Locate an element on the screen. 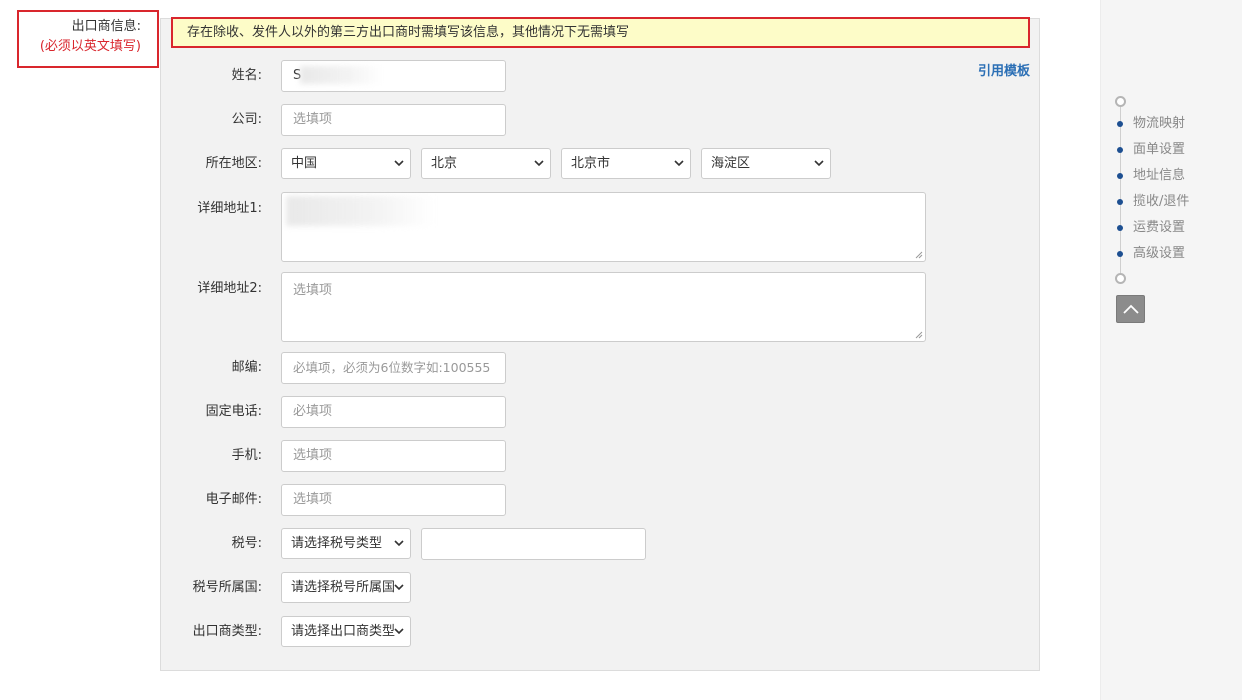 This screenshot has height=700, width=1242. mobile-input: 选填项 is located at coordinates (393, 456).